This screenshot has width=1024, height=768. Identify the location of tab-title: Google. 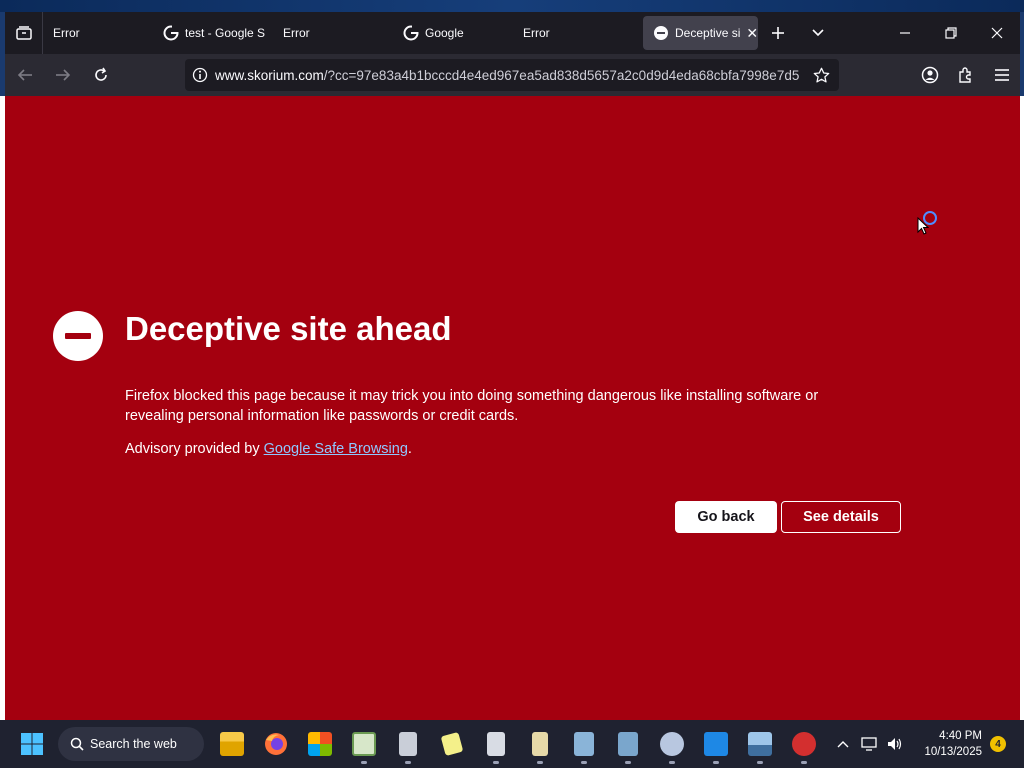
(444, 33).